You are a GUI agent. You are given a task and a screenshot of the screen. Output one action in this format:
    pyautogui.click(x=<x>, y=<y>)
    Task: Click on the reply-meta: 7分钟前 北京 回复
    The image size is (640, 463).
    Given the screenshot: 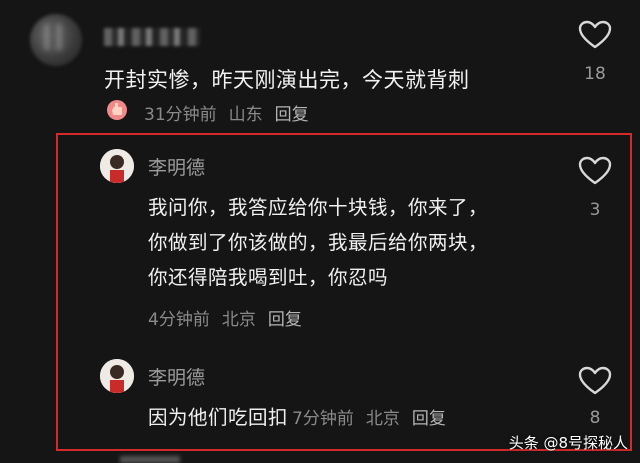 What is the action you would take?
    pyautogui.click(x=375, y=419)
    